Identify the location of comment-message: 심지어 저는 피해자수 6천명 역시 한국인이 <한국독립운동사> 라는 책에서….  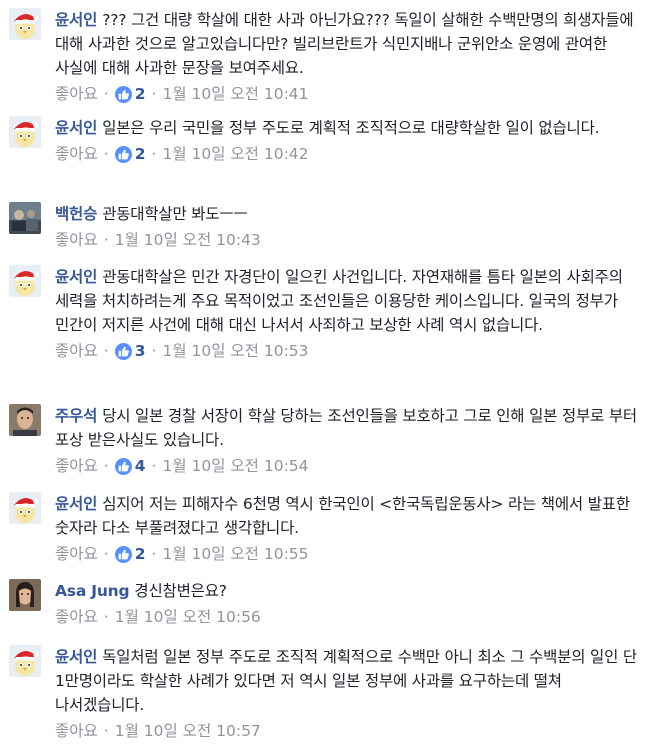
(342, 516).